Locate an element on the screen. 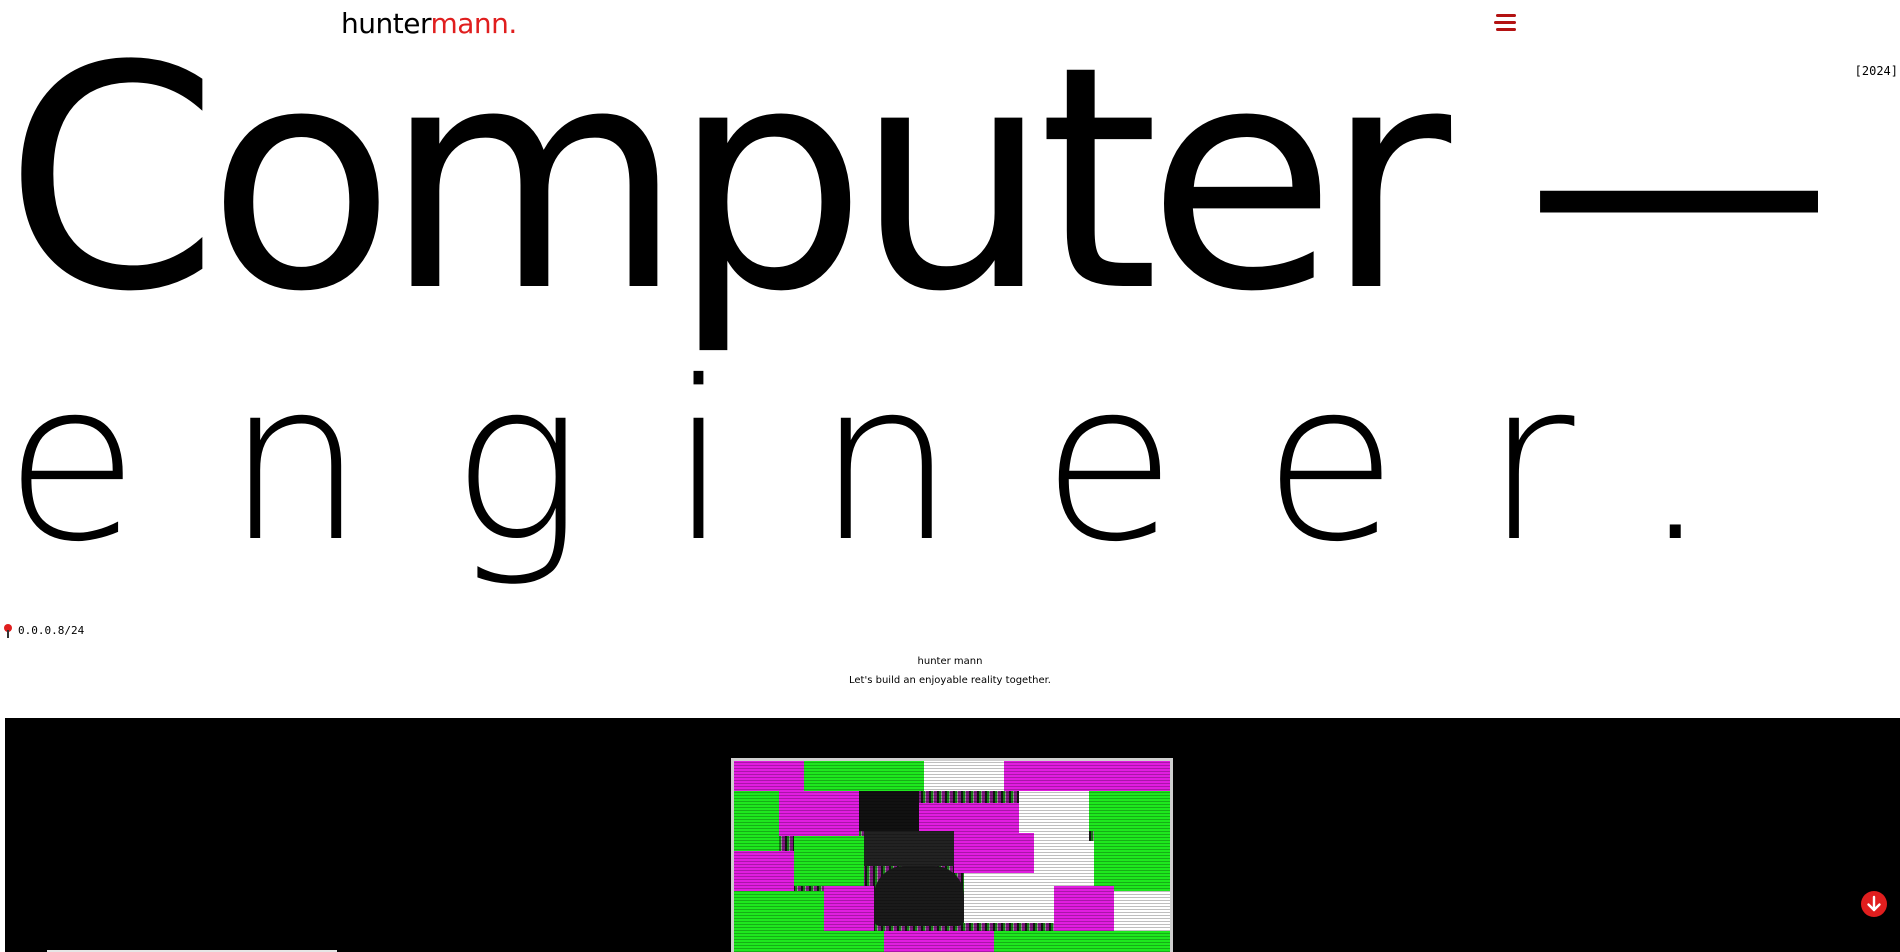  tagline-name: hunter mann is located at coordinates (950, 661).